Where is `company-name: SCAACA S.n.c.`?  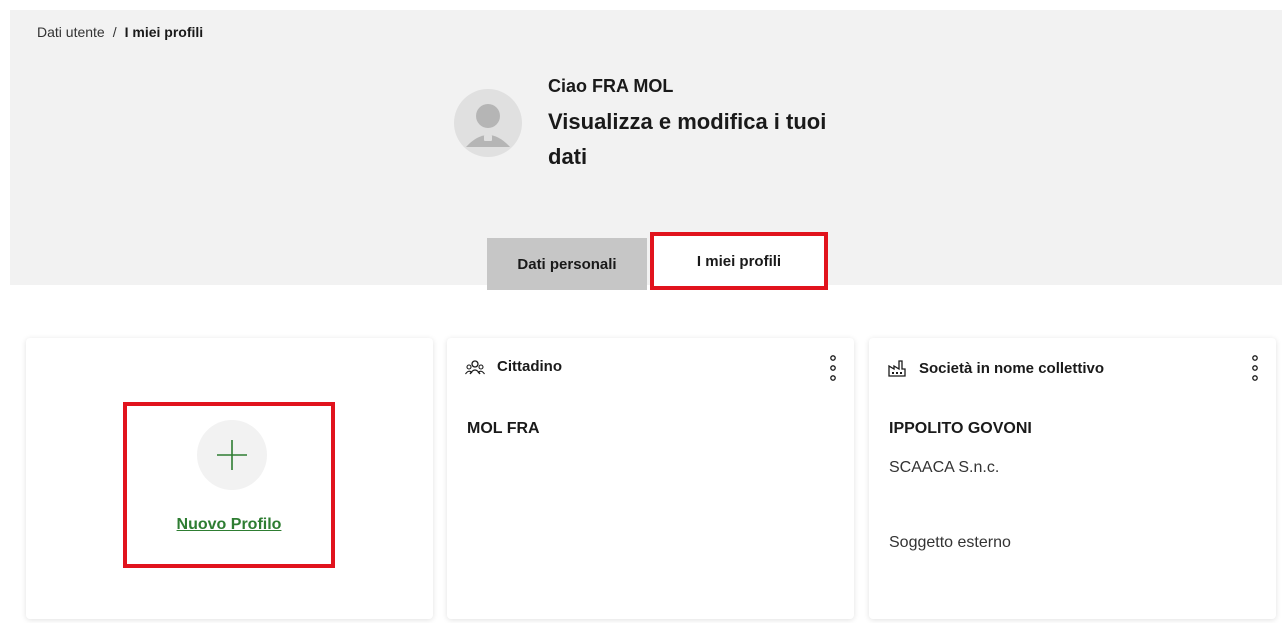 company-name: SCAACA S.n.c. is located at coordinates (944, 467).